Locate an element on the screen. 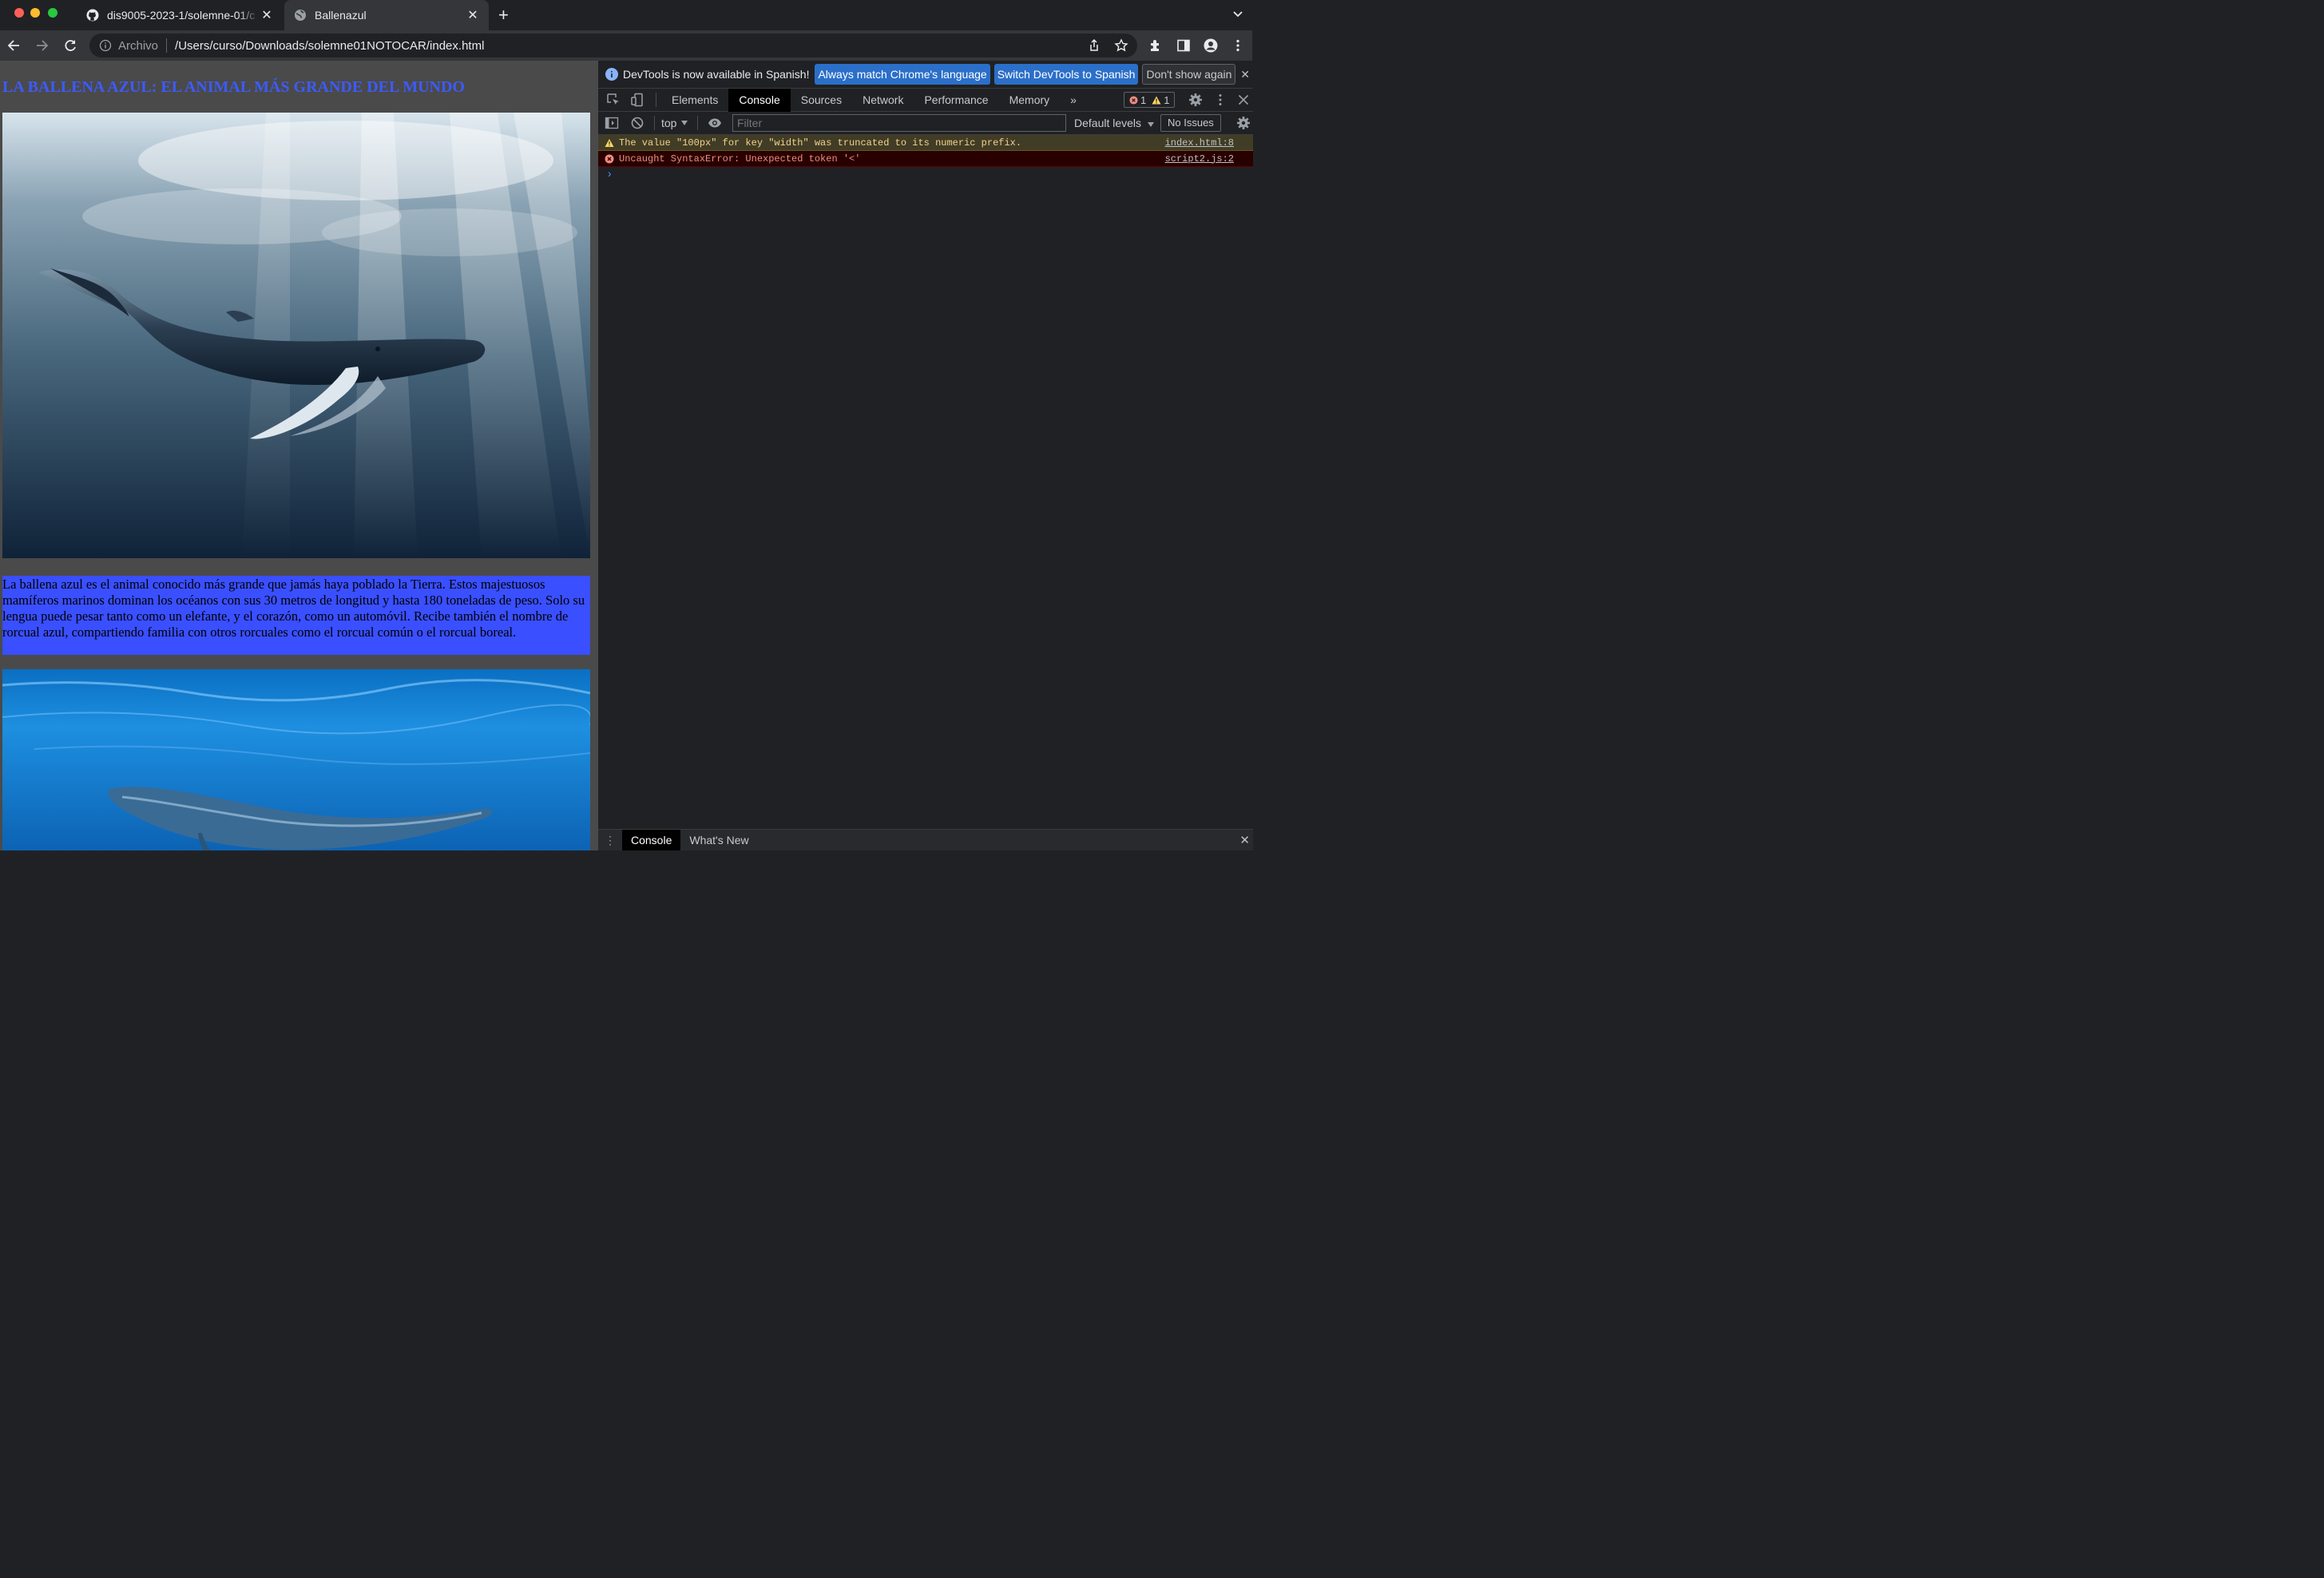  console-toolbar: top Default levels No Issues is located at coordinates (925, 123).